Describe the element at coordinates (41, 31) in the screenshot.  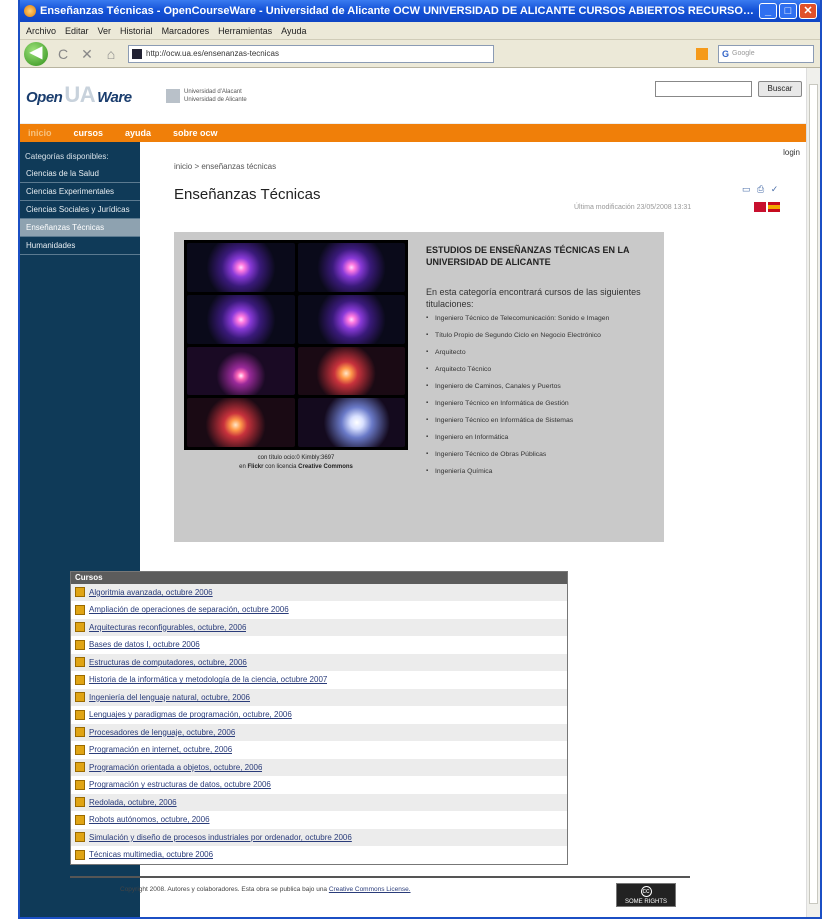
I see `menu-archivo: Archivo` at that location.